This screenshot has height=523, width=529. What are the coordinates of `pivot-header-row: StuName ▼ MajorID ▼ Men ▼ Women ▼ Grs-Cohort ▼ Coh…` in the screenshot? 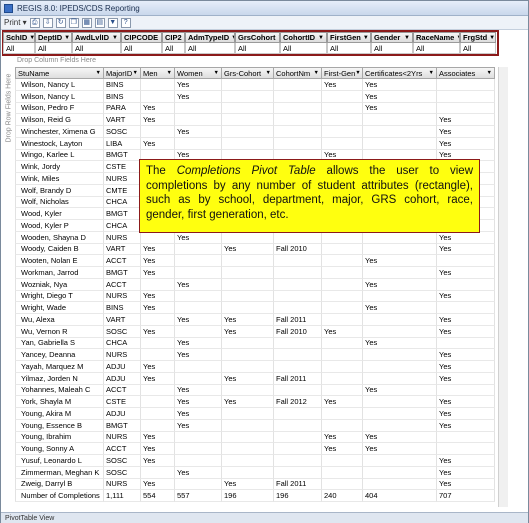 It's located at (255, 73).